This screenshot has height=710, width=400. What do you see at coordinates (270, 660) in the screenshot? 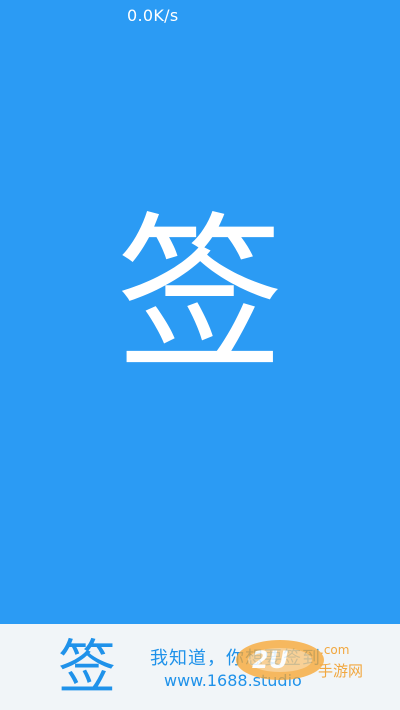
I see `watermark-text: 2U` at bounding box center [270, 660].